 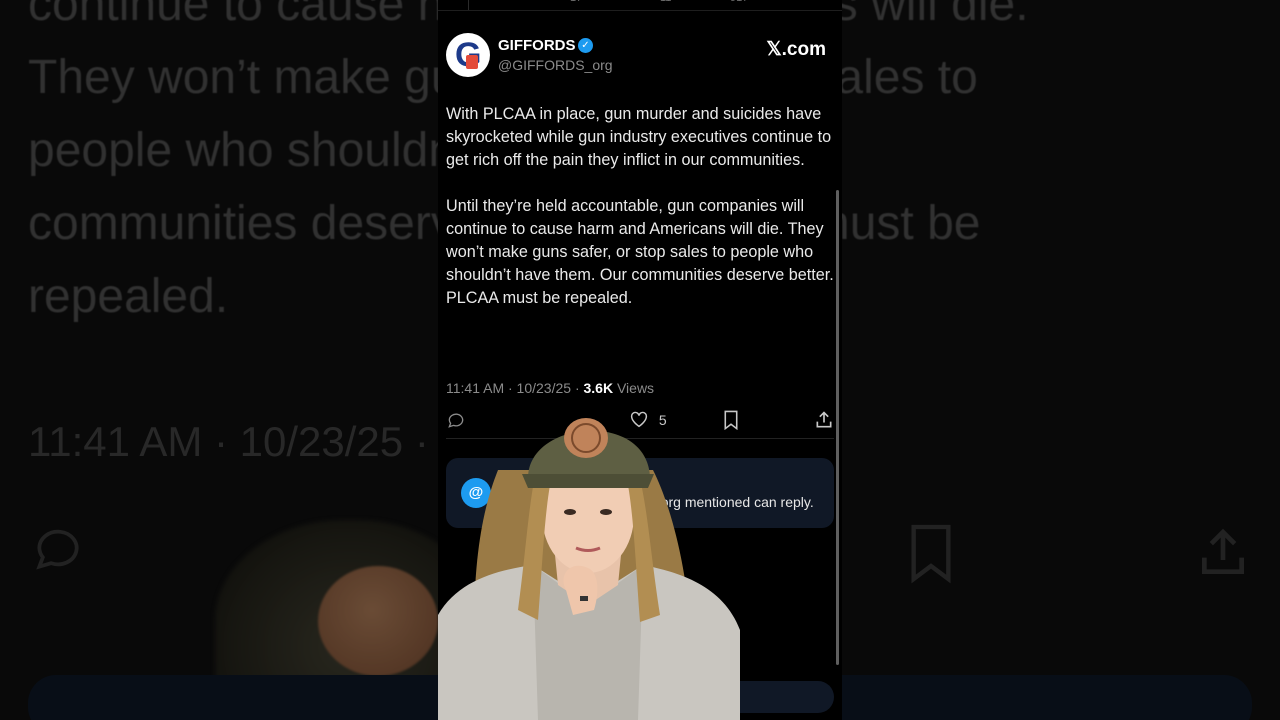 I want to click on tweet-timestamp: 11:41 AM · 10/23/25 ·, so click(x=515, y=388).